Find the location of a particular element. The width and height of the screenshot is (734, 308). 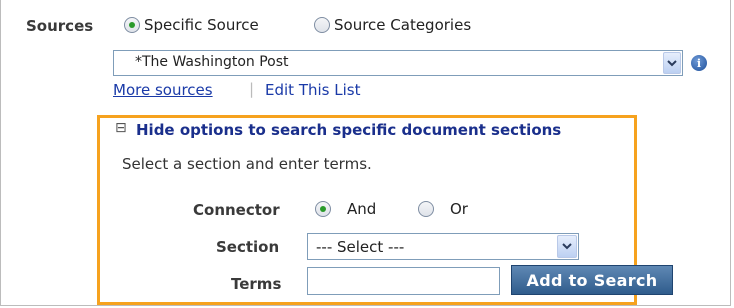

instructions-text: Select a section and enter terms. is located at coordinates (247, 164).